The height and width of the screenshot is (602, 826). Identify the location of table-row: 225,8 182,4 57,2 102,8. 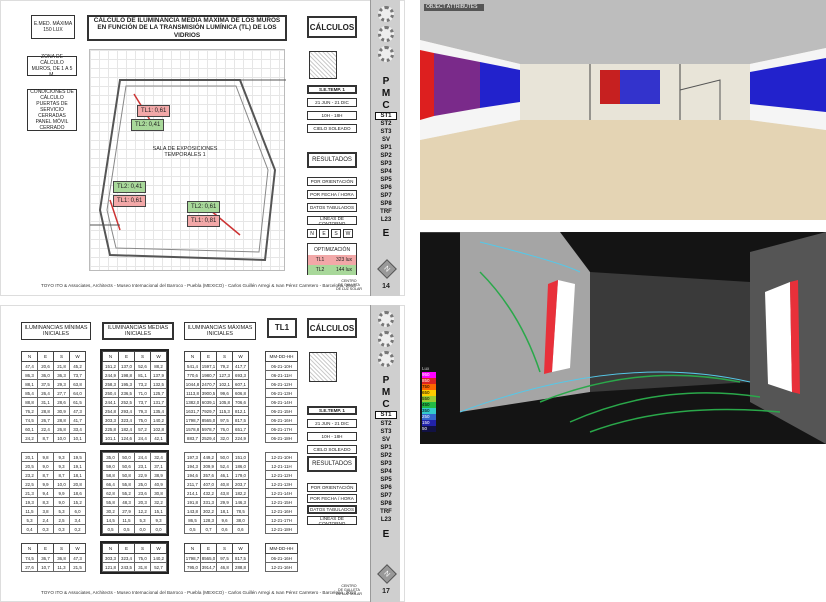
(134, 429).